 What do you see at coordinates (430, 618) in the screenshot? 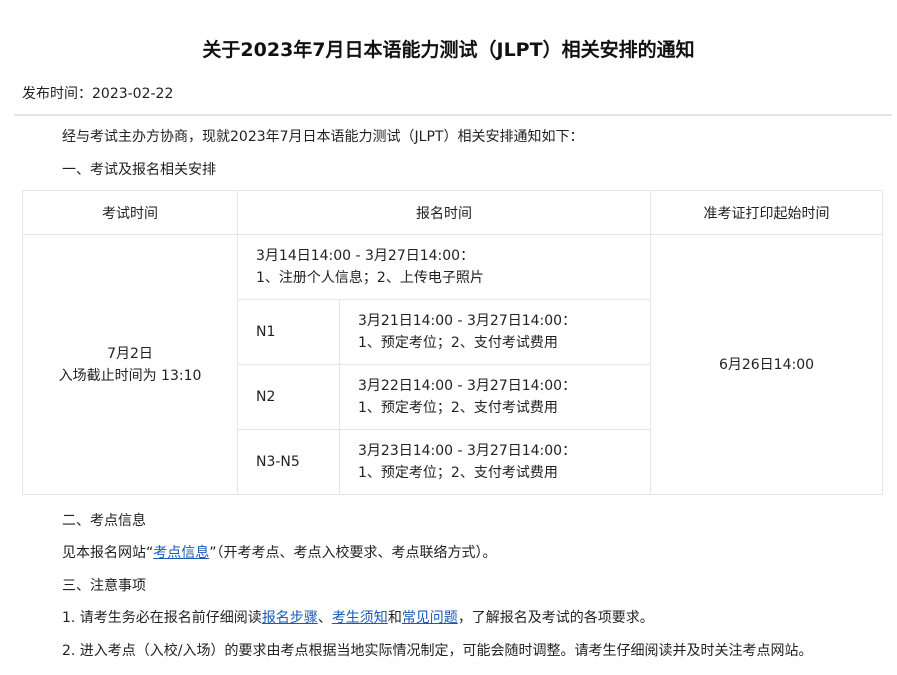
I see `faq-link: 常见问题` at bounding box center [430, 618].